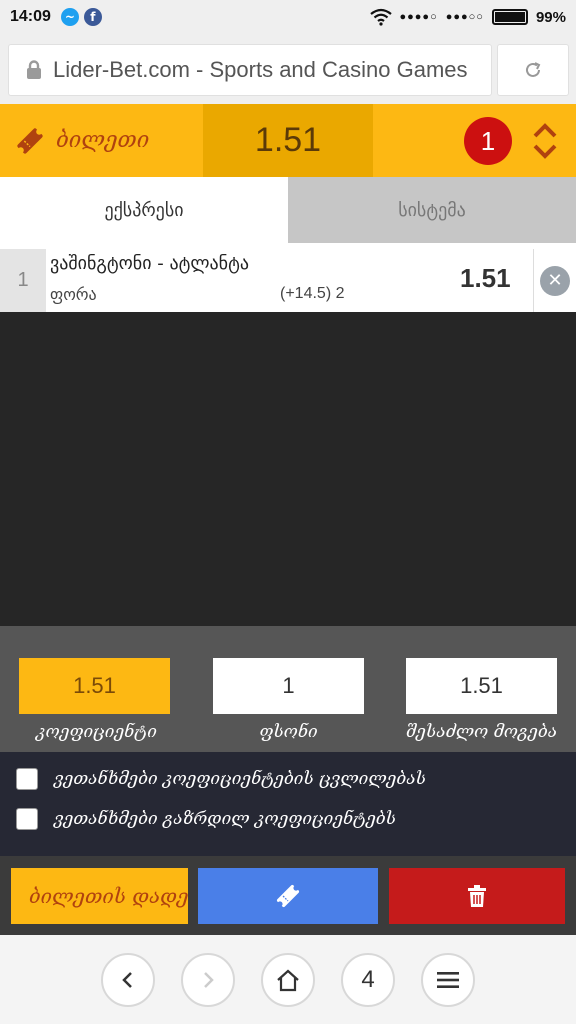 The width and height of the screenshot is (576, 1024). What do you see at coordinates (149, 263) in the screenshot?
I see `bet-match-name: ვაშინგტონი - ატლანტა` at bounding box center [149, 263].